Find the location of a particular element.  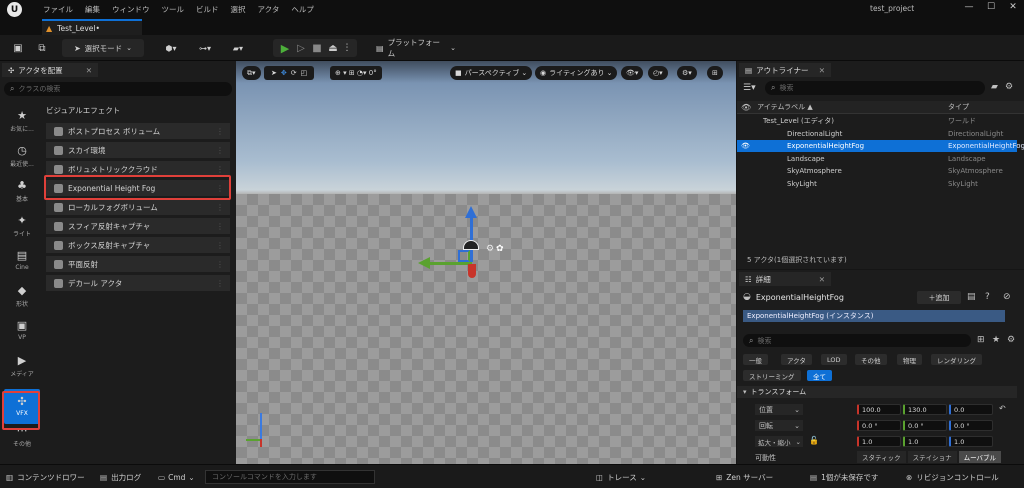

scale-dropdown: 拡大・縮小 ⌄ is located at coordinates (779, 441).